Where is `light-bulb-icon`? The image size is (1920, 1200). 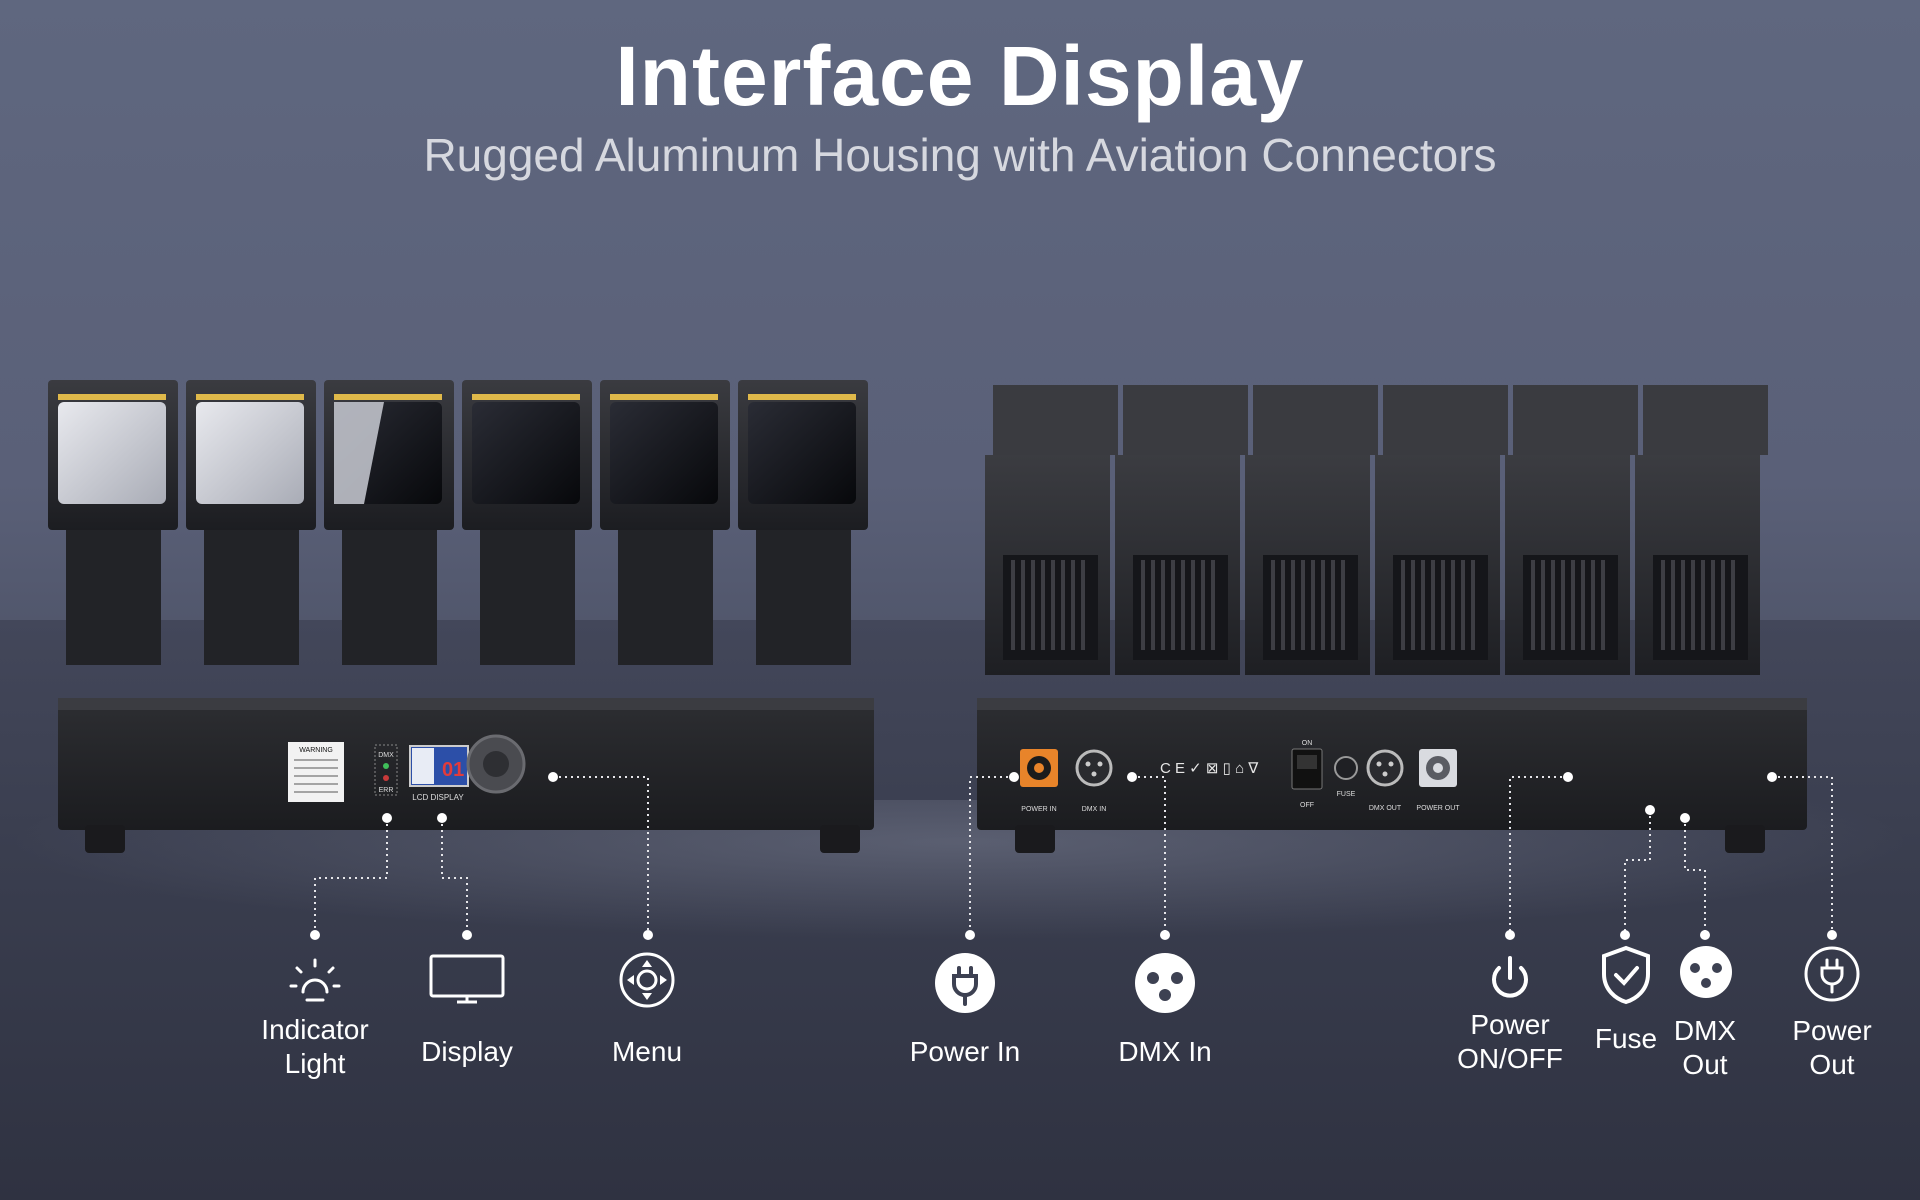 light-bulb-icon is located at coordinates (315, 980).